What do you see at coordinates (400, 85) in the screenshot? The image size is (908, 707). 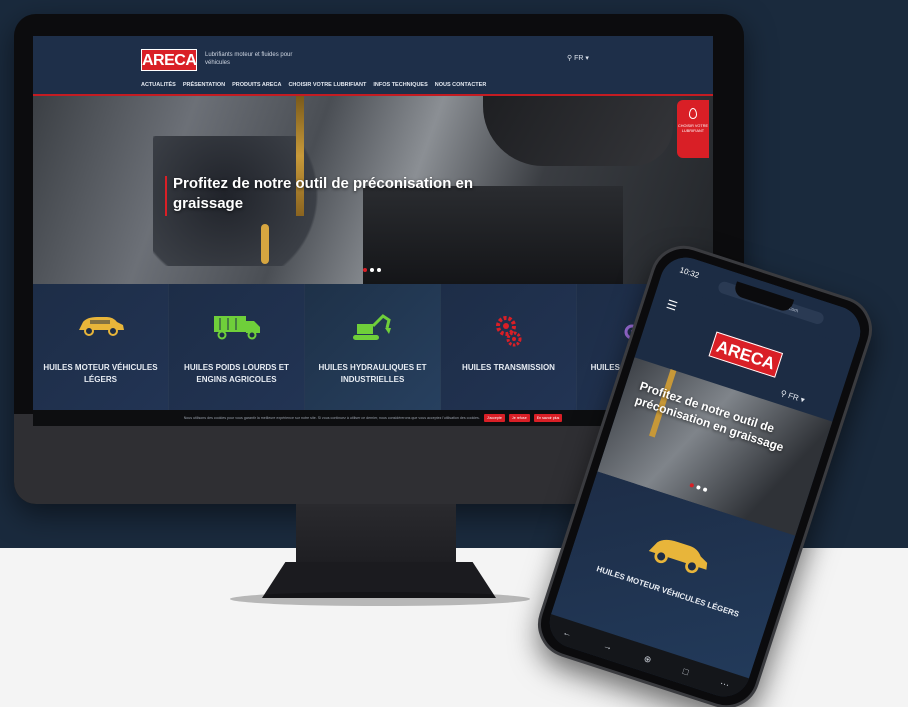 I see `nav-item-infos-techniques: INFOS TECHNIQUES` at bounding box center [400, 85].